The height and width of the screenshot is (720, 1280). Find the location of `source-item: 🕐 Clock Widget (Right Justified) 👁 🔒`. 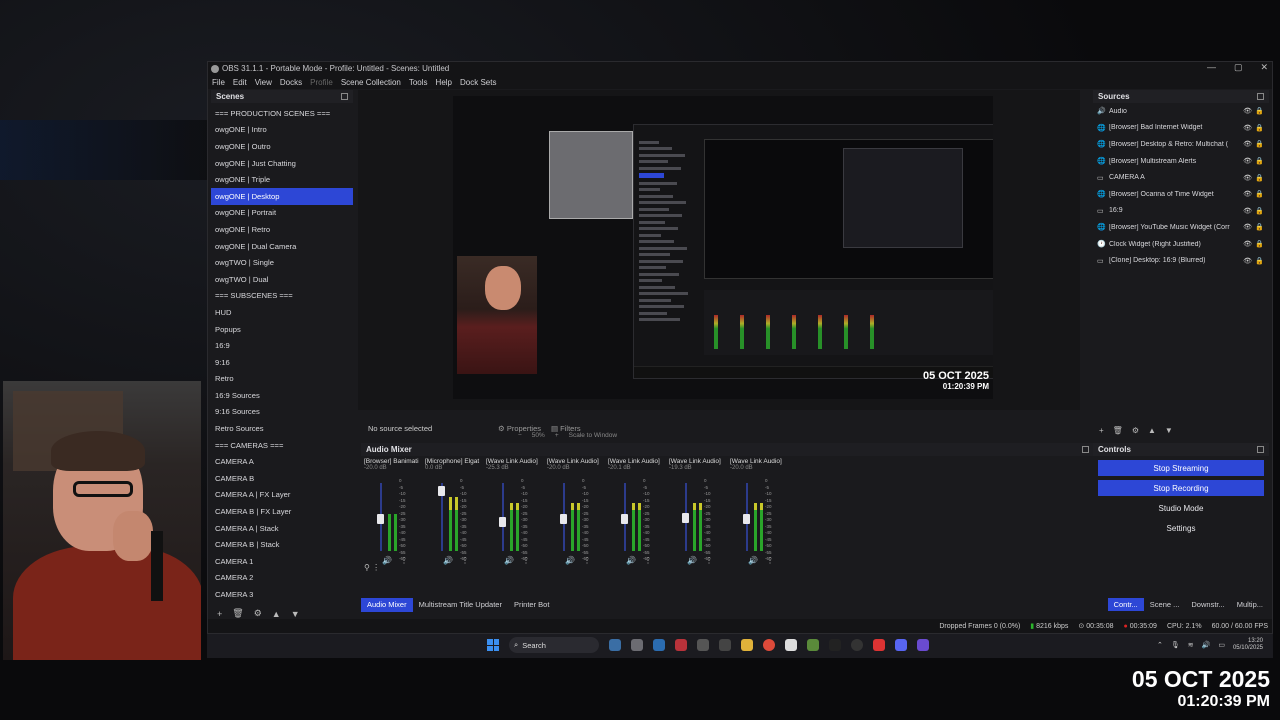

source-item: 🕐 Clock Widget (Right Justified) 👁 🔒 is located at coordinates (1181, 244).